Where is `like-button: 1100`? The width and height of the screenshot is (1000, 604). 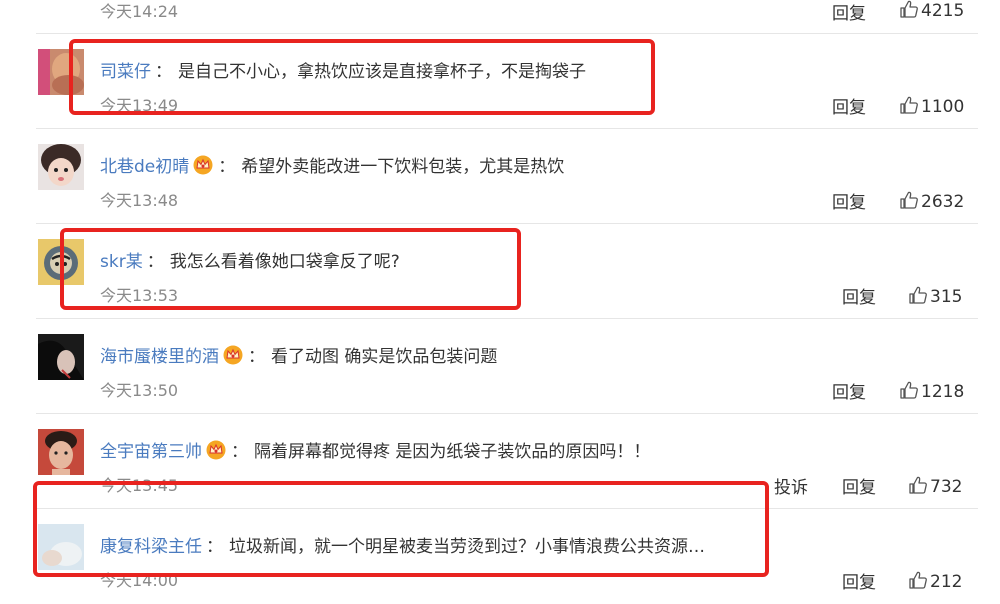
like-button: 1100 is located at coordinates (931, 106).